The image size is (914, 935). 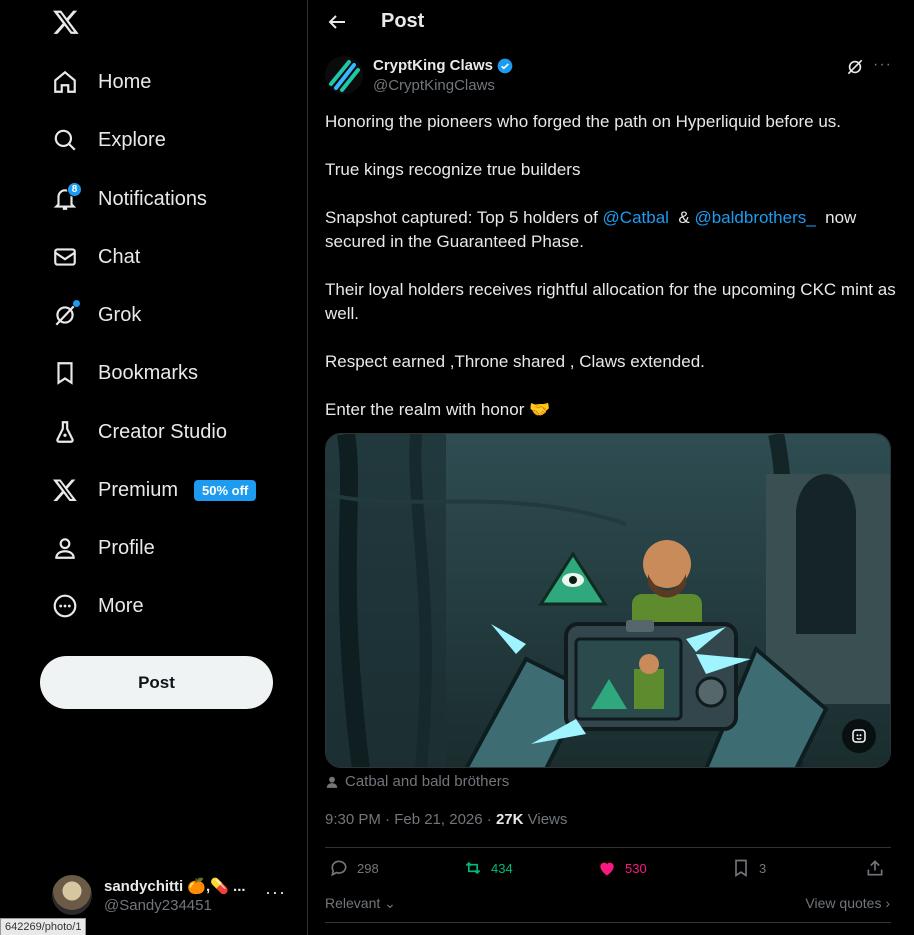 I want to click on page-title: Post, so click(x=403, y=21).